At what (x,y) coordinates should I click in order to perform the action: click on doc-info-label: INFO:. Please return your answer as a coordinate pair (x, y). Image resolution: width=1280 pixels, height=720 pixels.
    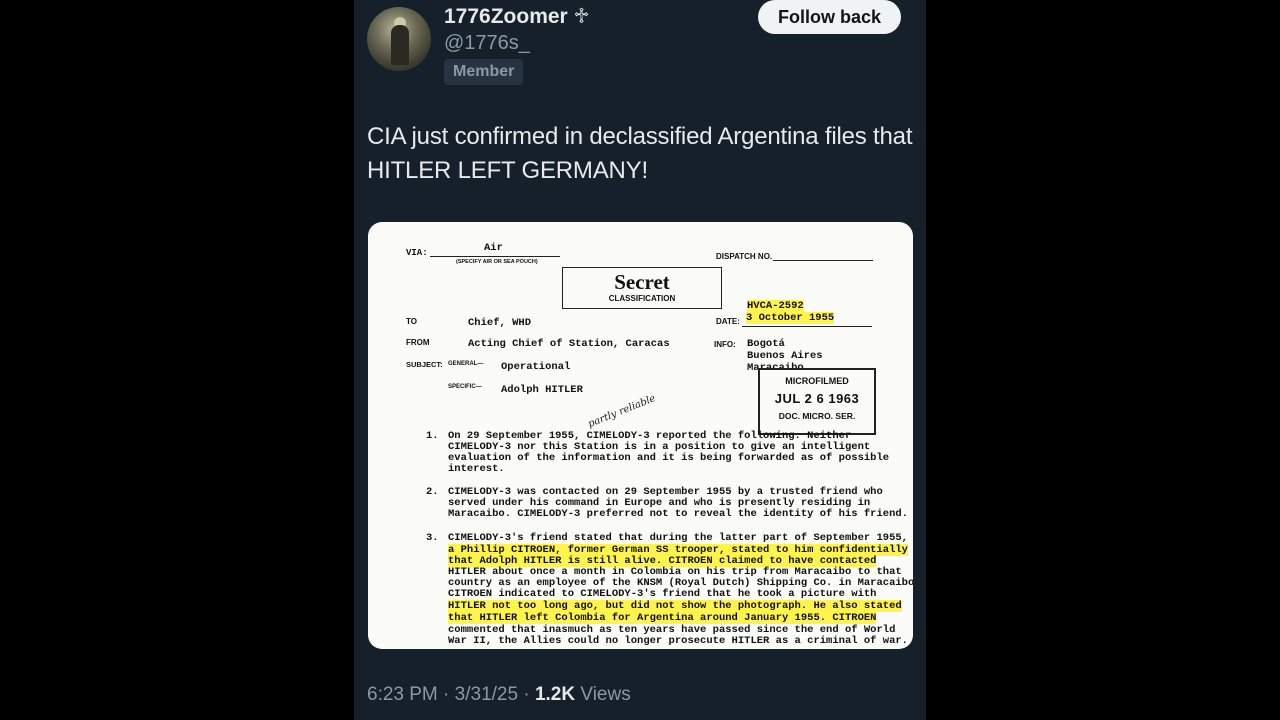
    Looking at the image, I should click on (725, 344).